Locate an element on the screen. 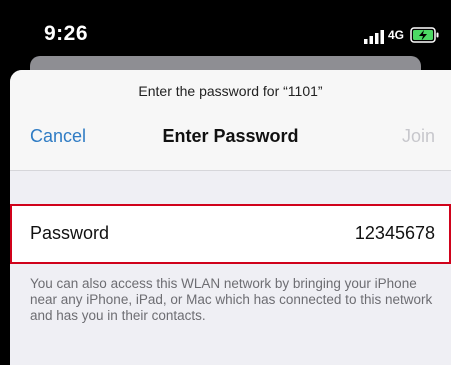 This screenshot has width=451, height=365. join-button: Join is located at coordinates (418, 136).